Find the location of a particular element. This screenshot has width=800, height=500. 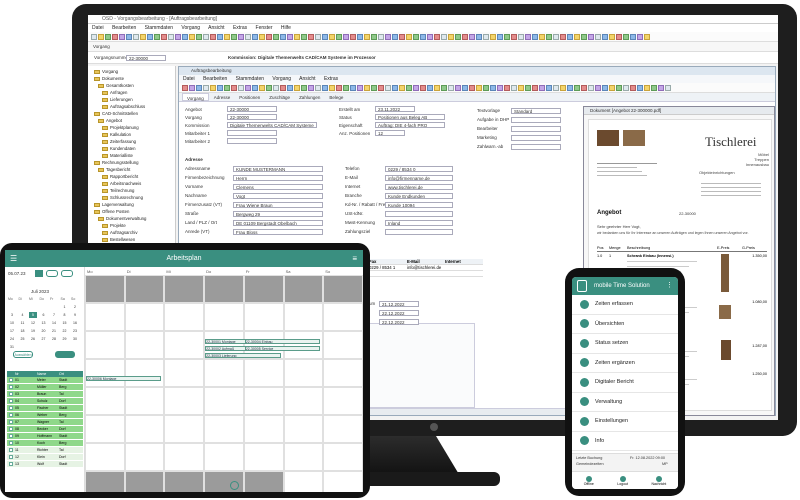

phone-menu-item: Info is located at coordinates (625, 441).